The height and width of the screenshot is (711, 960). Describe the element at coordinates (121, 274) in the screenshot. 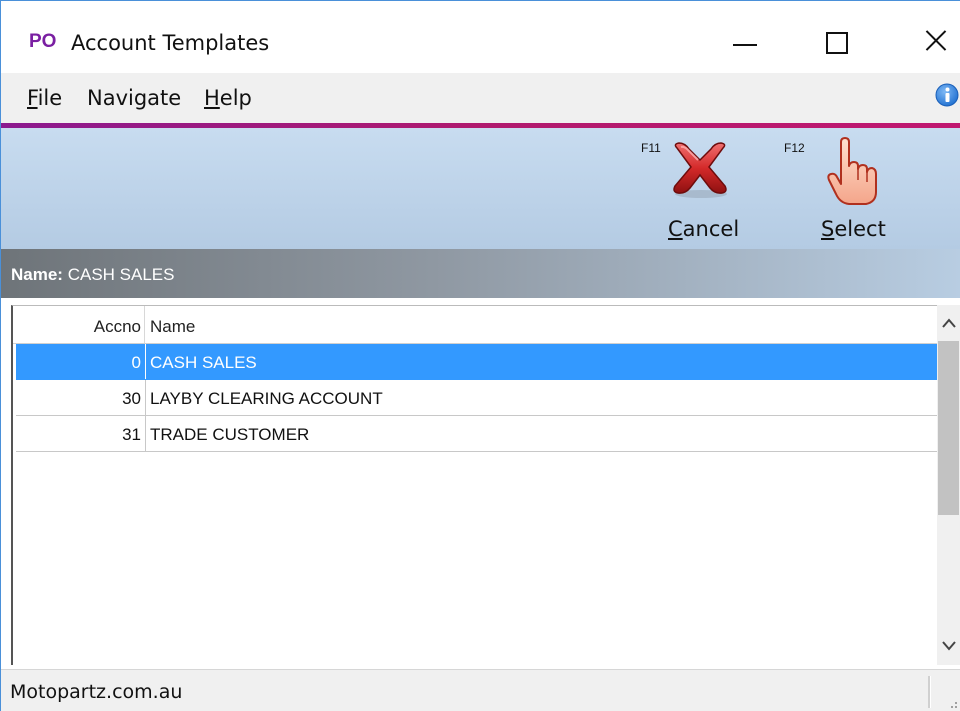

I see `name-banner-value: CASH SALES` at that location.